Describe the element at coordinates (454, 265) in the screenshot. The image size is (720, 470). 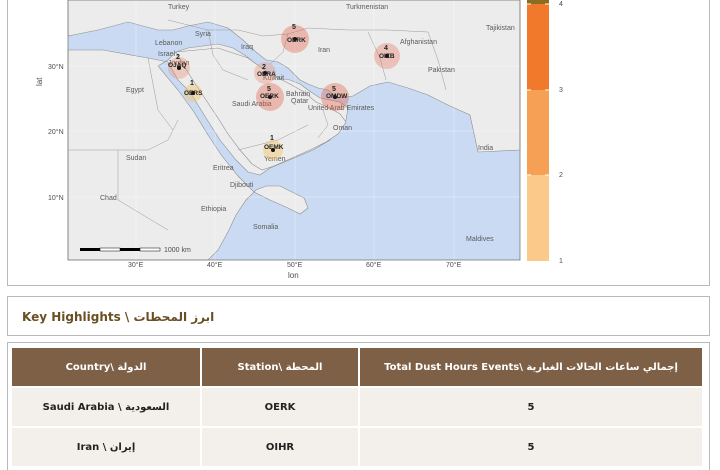
I see `lon-tick: 70°E` at that location.